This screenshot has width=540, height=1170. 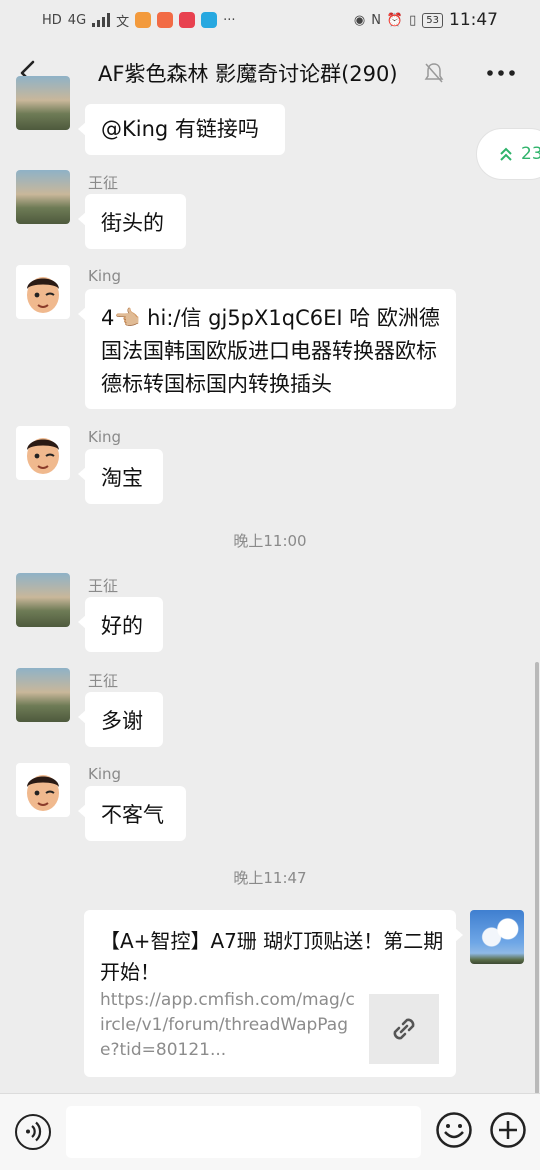 What do you see at coordinates (229, 20) in the screenshot?
I see `more-dots-icon: ···` at bounding box center [229, 20].